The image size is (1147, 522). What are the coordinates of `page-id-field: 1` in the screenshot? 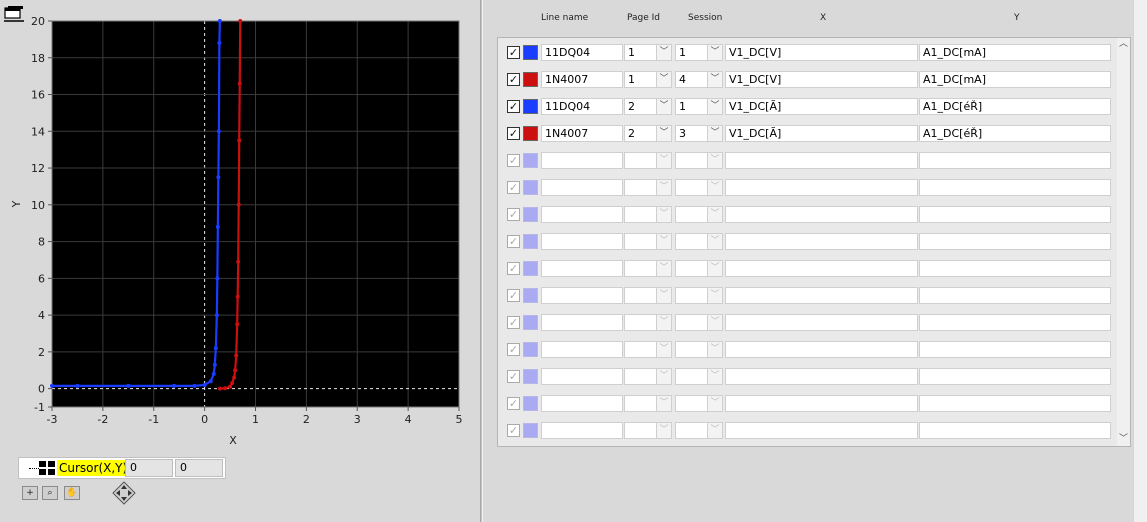 It's located at (641, 52).